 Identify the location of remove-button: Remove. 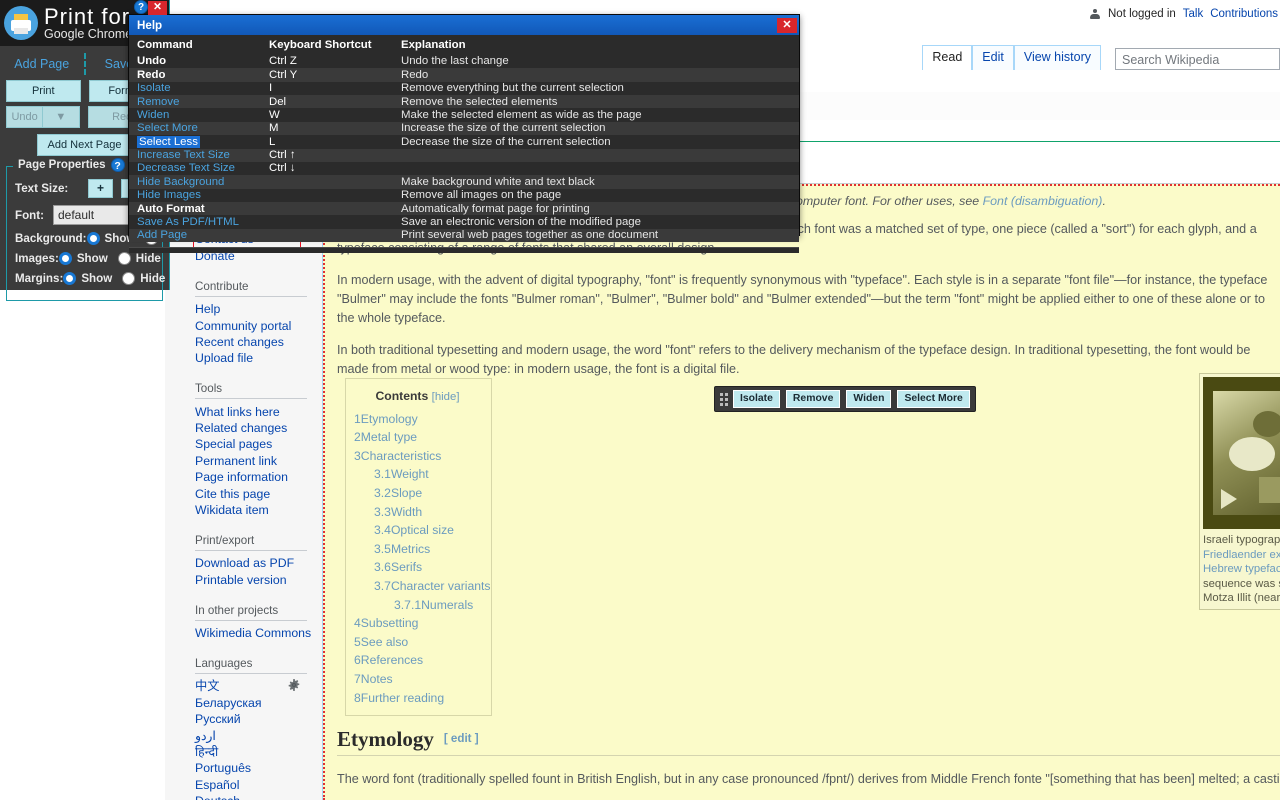
(813, 399).